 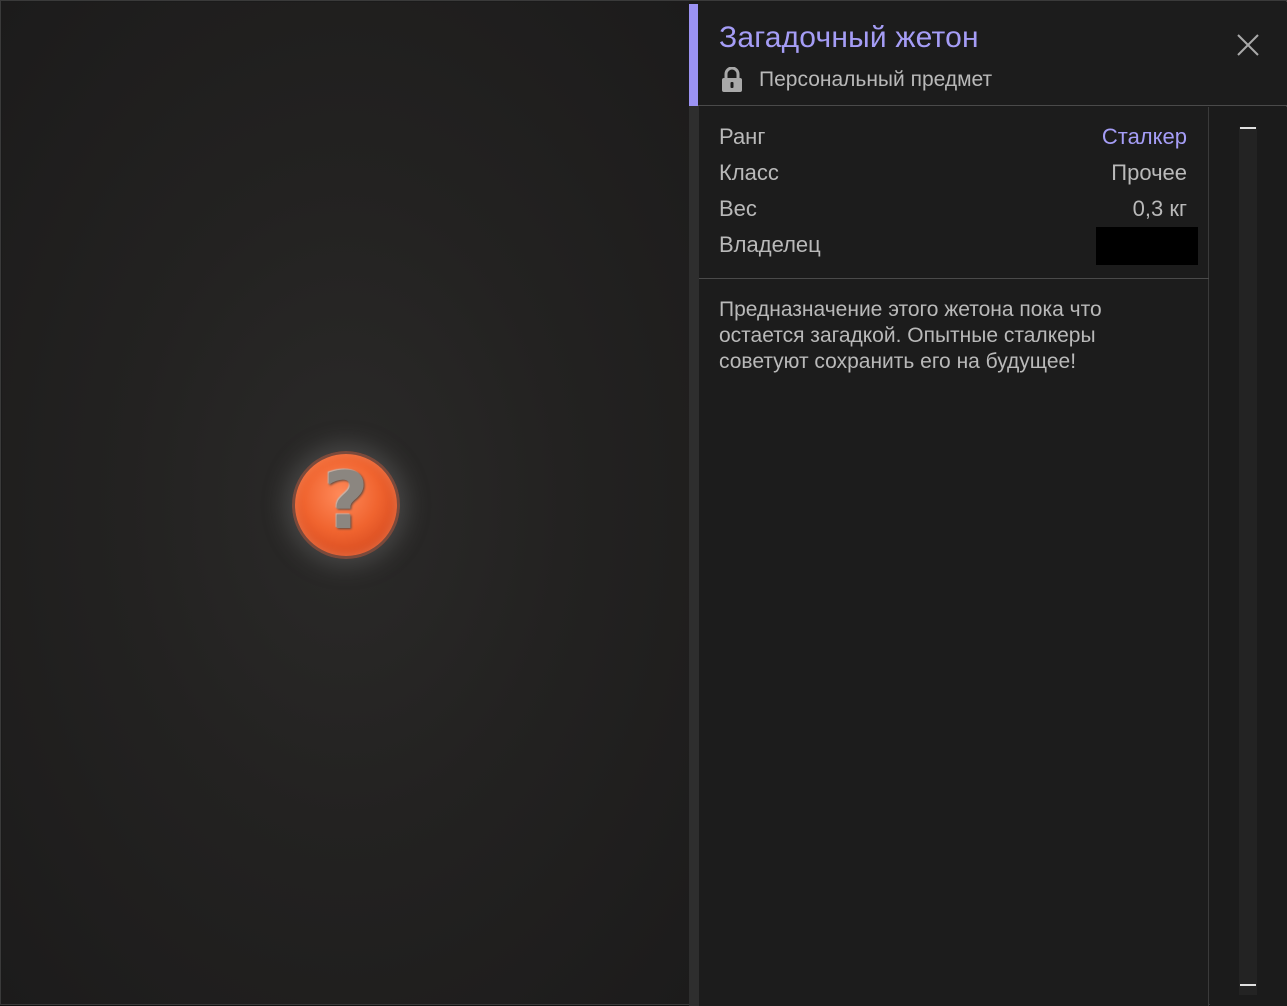 I want to click on scrollbar-top-cap, so click(x=1248, y=128).